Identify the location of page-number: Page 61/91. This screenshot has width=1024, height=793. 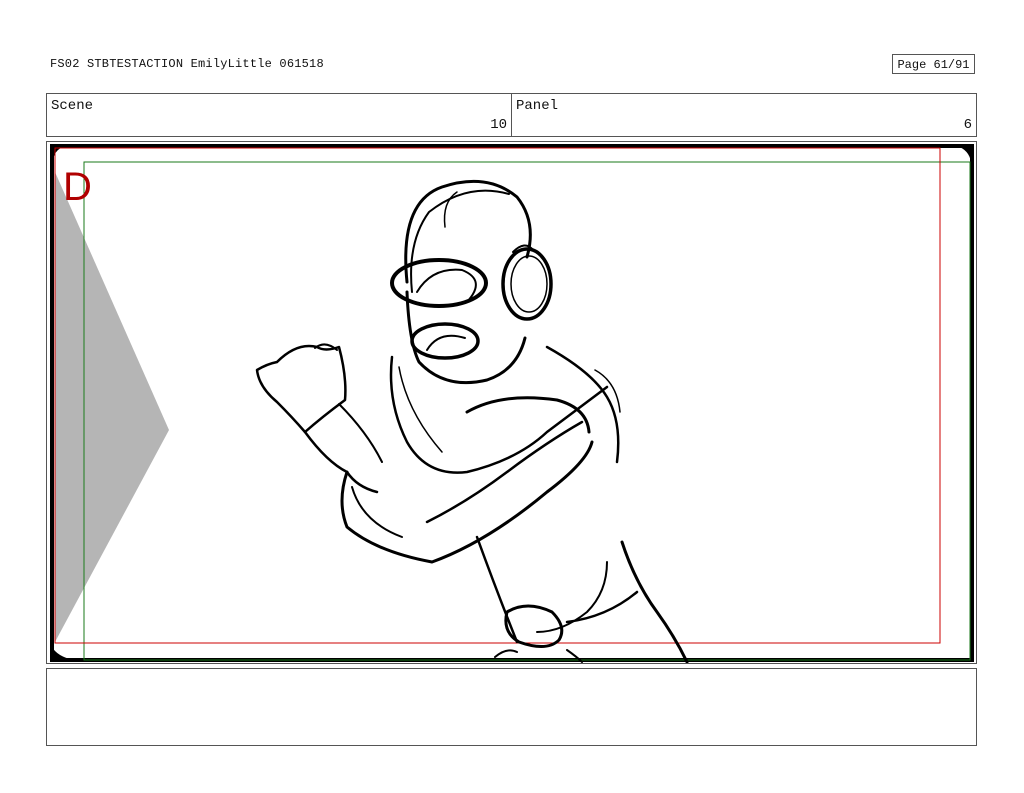
(933, 64).